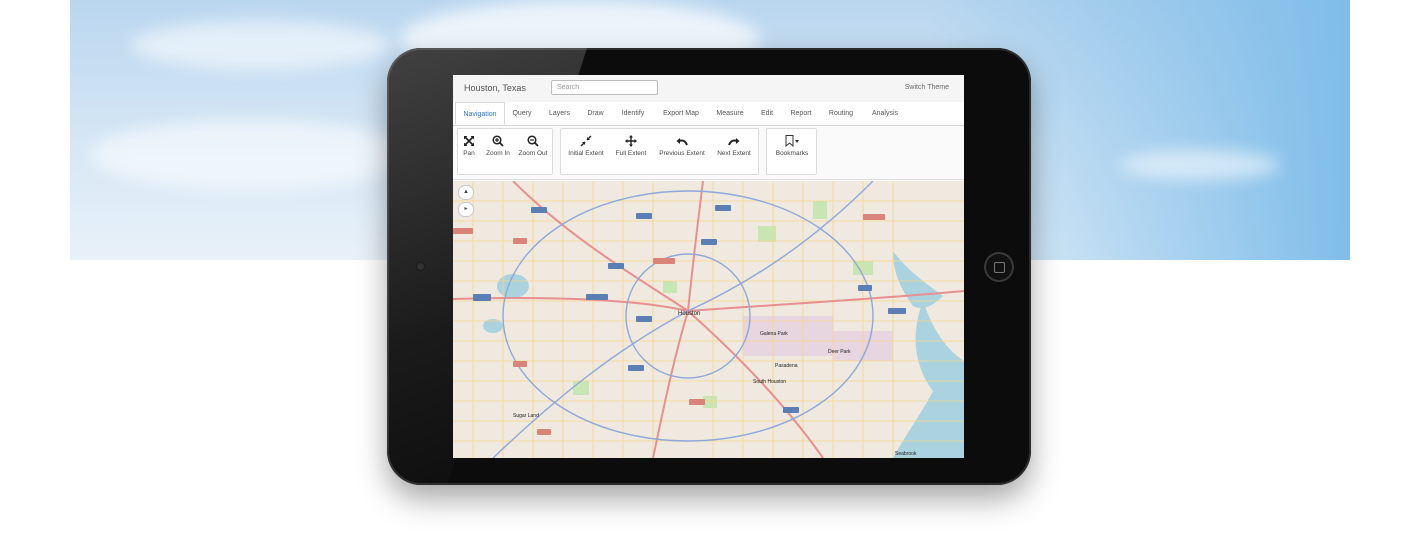 This screenshot has height=545, width=1421. I want to click on map-zoom-down-button: ▸, so click(466, 209).